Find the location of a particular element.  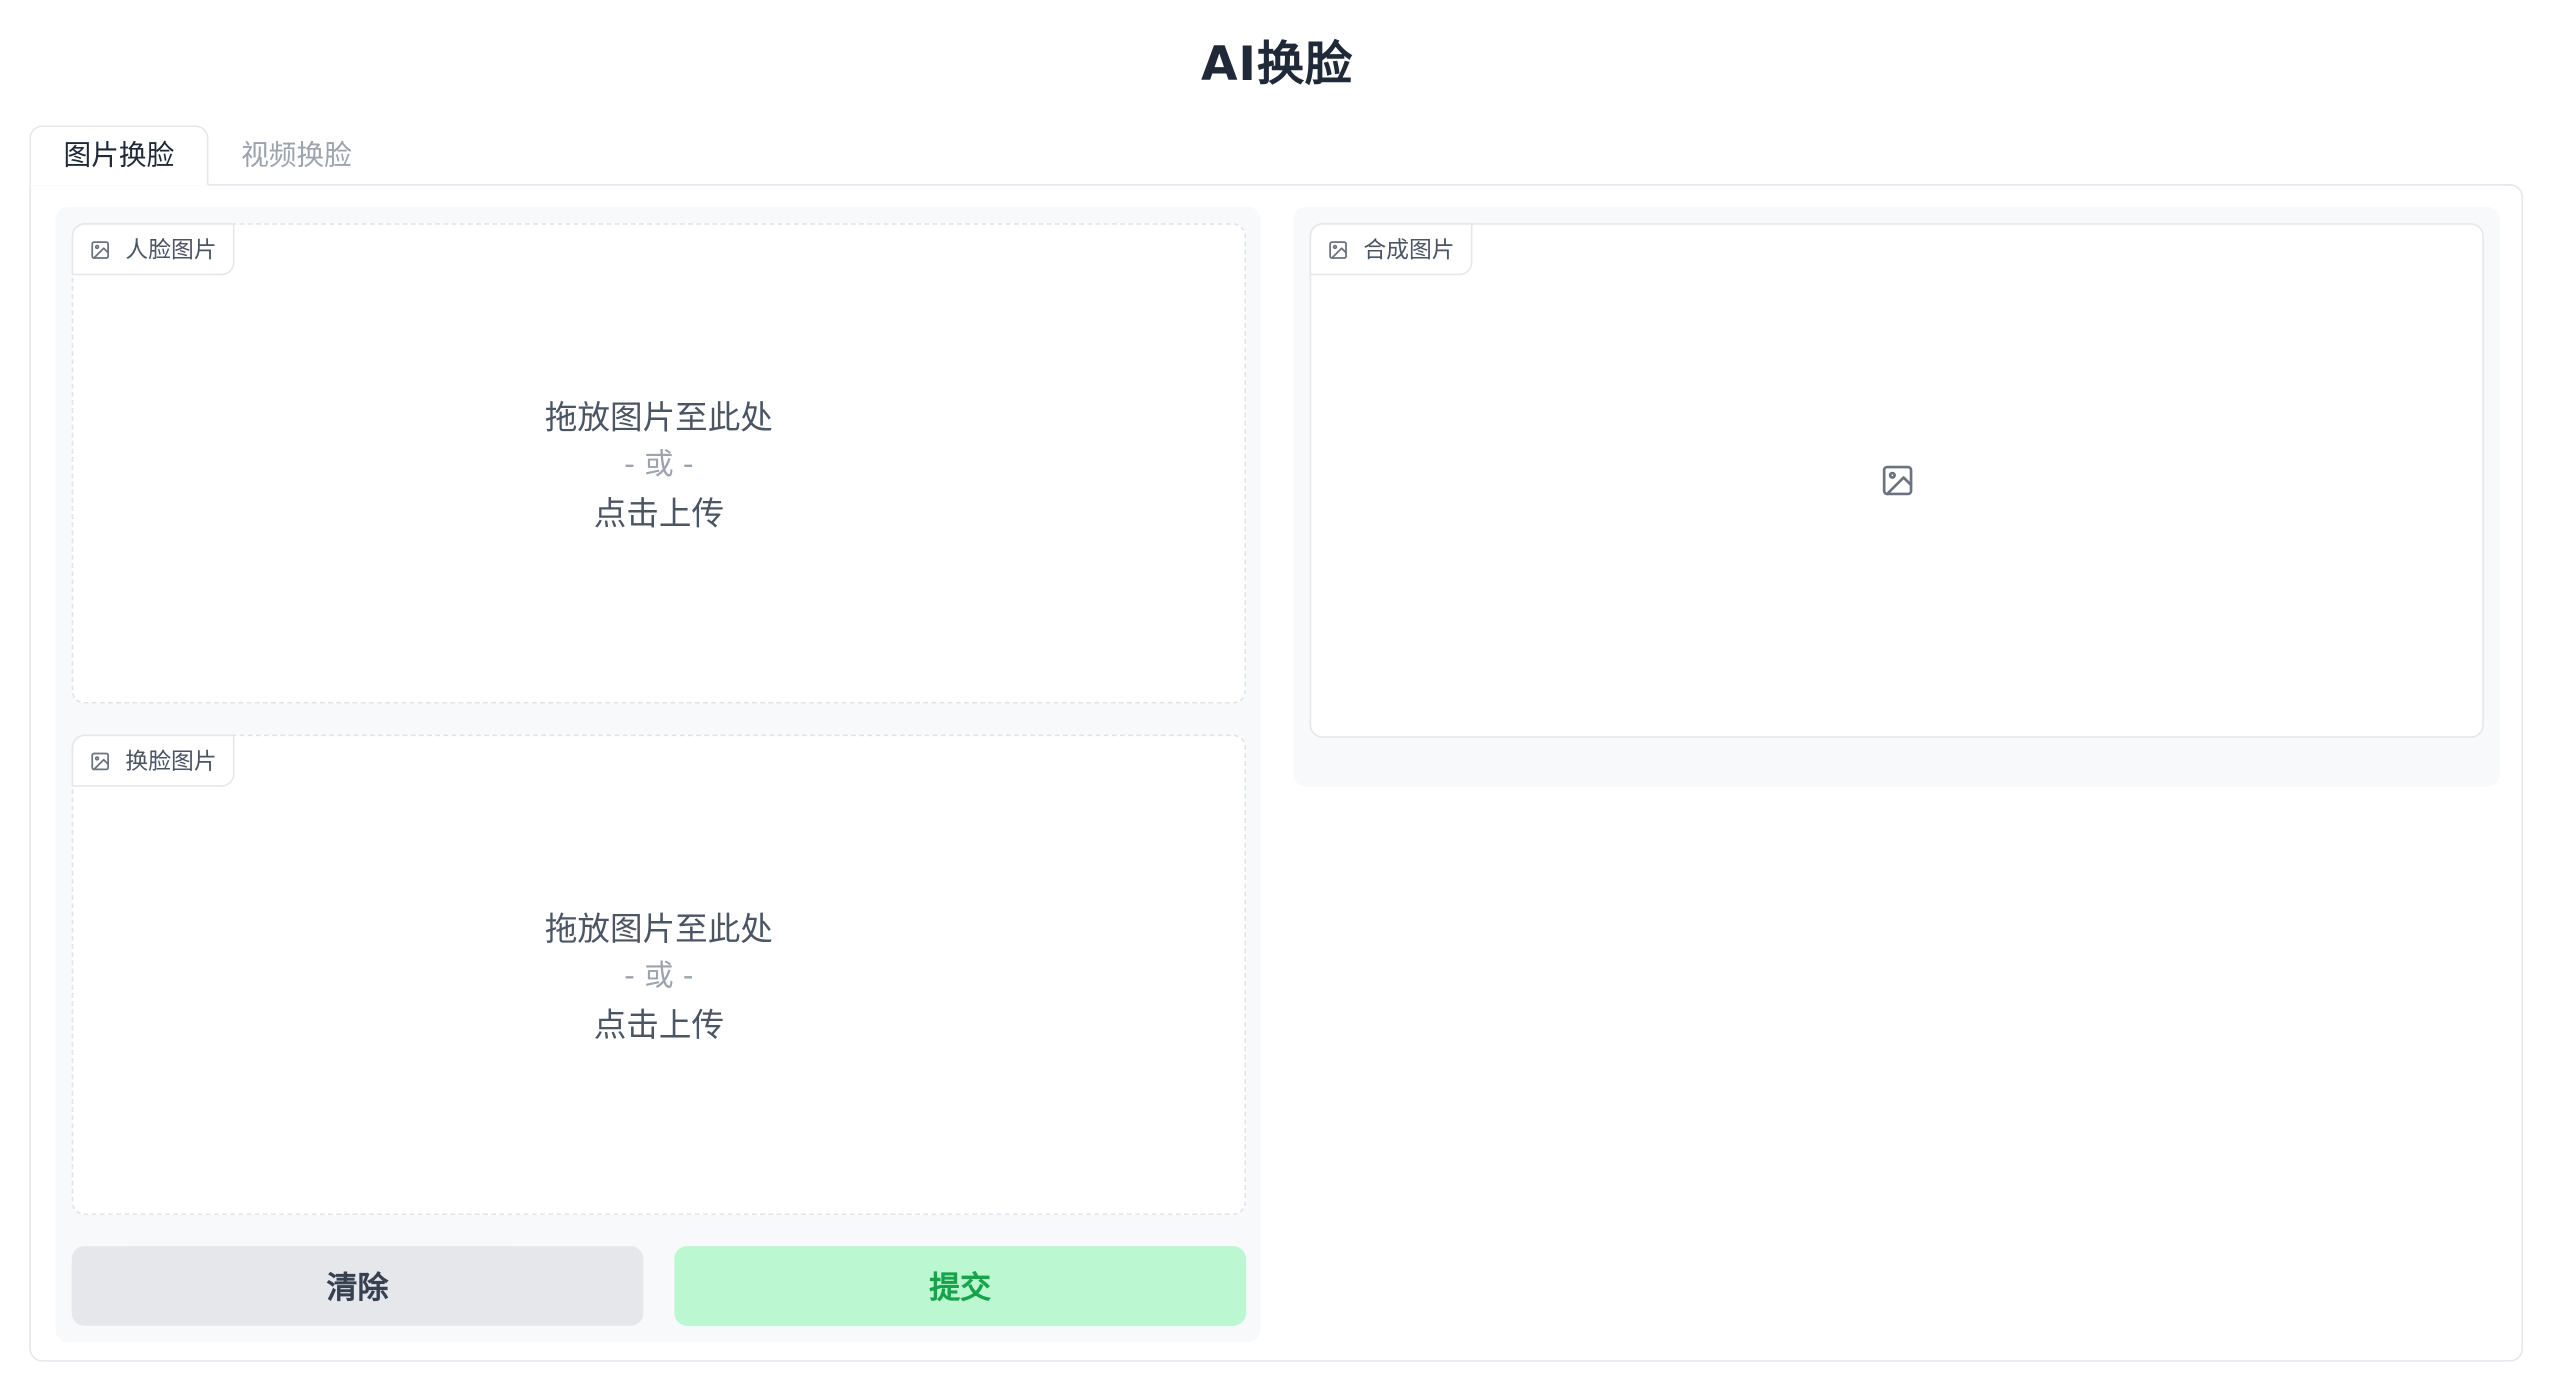

submit-button: 提交 is located at coordinates (960, 1286).